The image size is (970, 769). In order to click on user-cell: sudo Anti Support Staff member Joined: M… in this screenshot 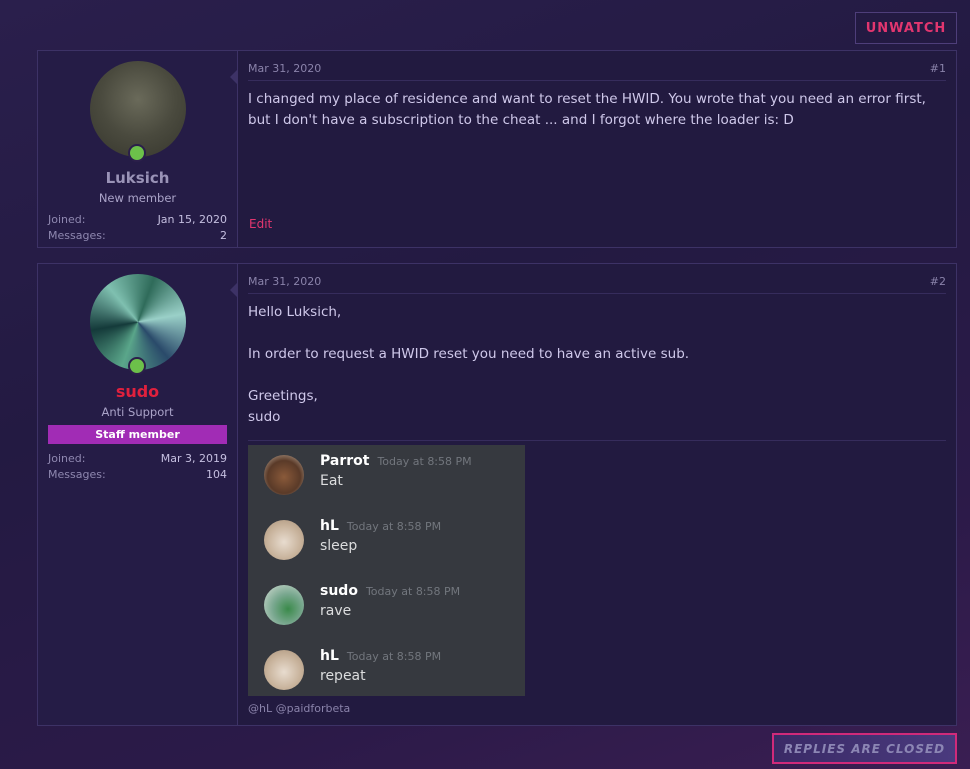, I will do `click(138, 494)`.